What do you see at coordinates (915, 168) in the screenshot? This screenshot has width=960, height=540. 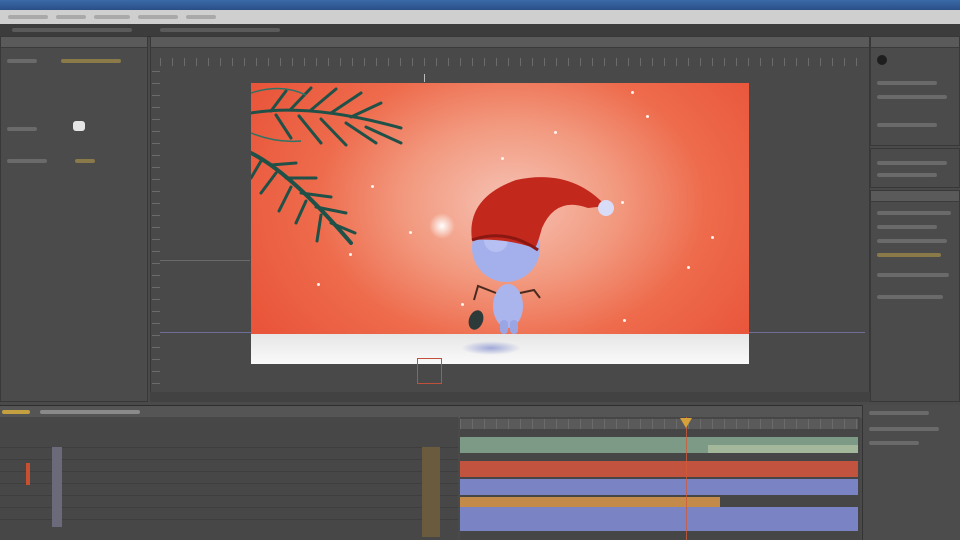 I see `preview-panel` at bounding box center [915, 168].